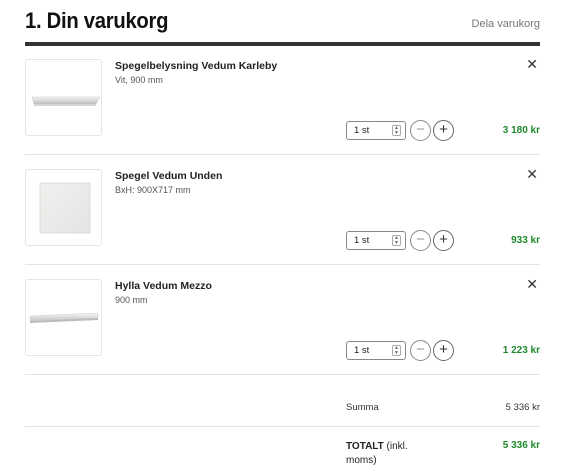  Describe the element at coordinates (365, 446) in the screenshot. I see `total-label-bold: TOTALT` at that location.